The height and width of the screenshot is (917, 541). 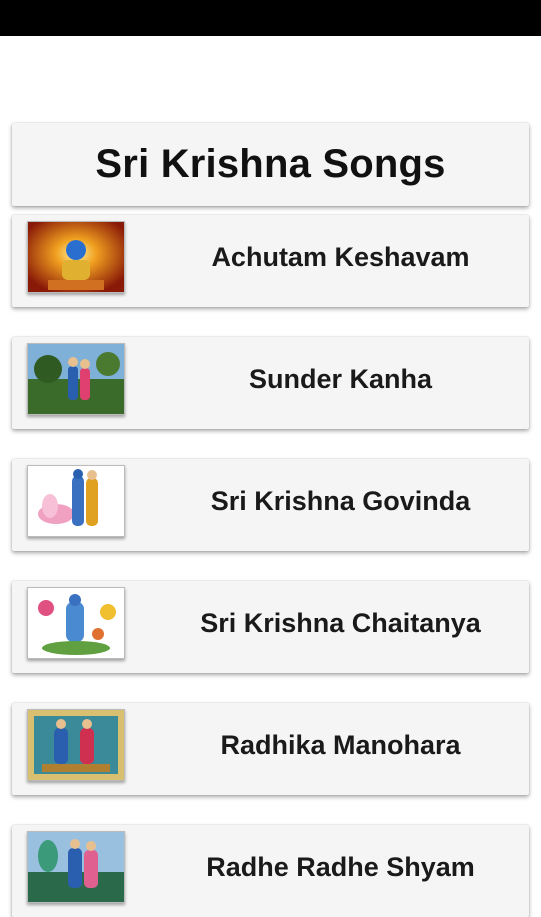 What do you see at coordinates (340, 378) in the screenshot?
I see `song-title: Sunder Kanha` at bounding box center [340, 378].